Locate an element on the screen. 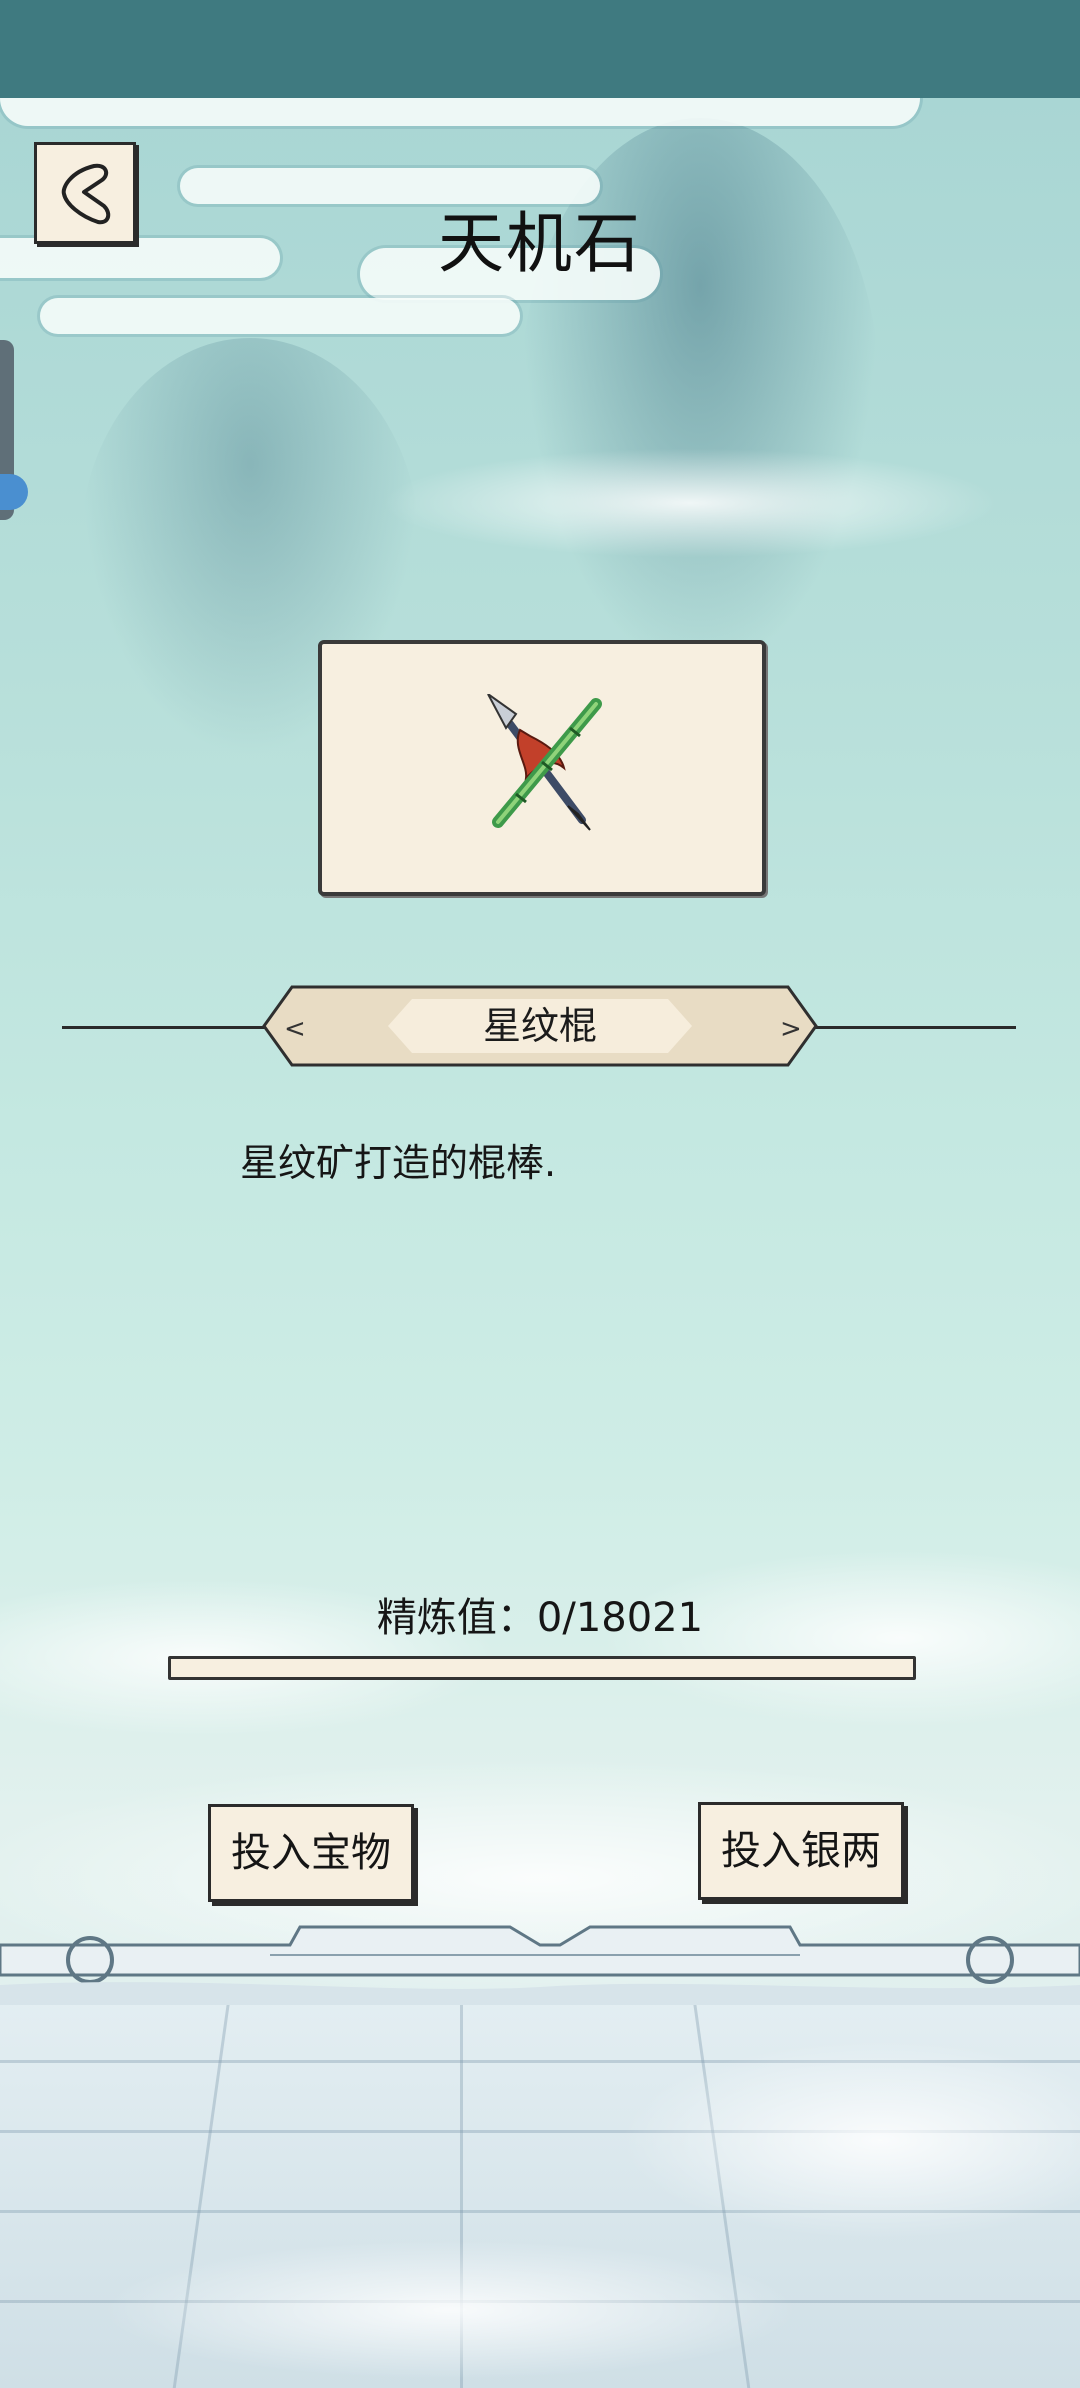 This screenshot has height=2388, width=1080. refine-value-label: 精炼值：0/18021 is located at coordinates (540, 1618).